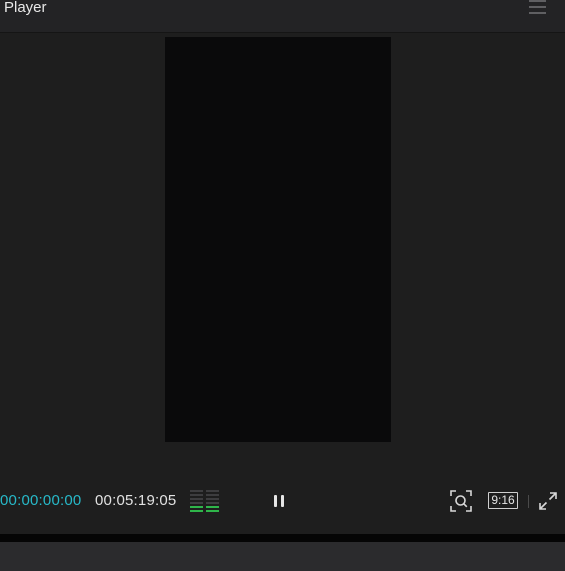 This screenshot has height=571, width=565. What do you see at coordinates (282, 16) in the screenshot?
I see `panel-header: Player` at bounding box center [282, 16].